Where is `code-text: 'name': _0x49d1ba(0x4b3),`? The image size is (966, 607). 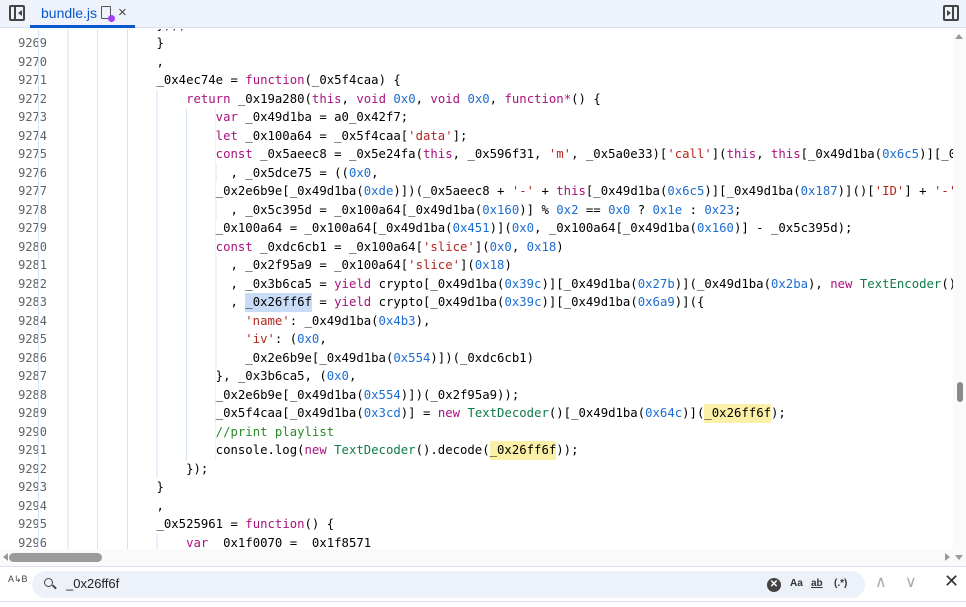 code-text: 'name': _0x49d1ba(0x4b3), is located at coordinates (234, 320).